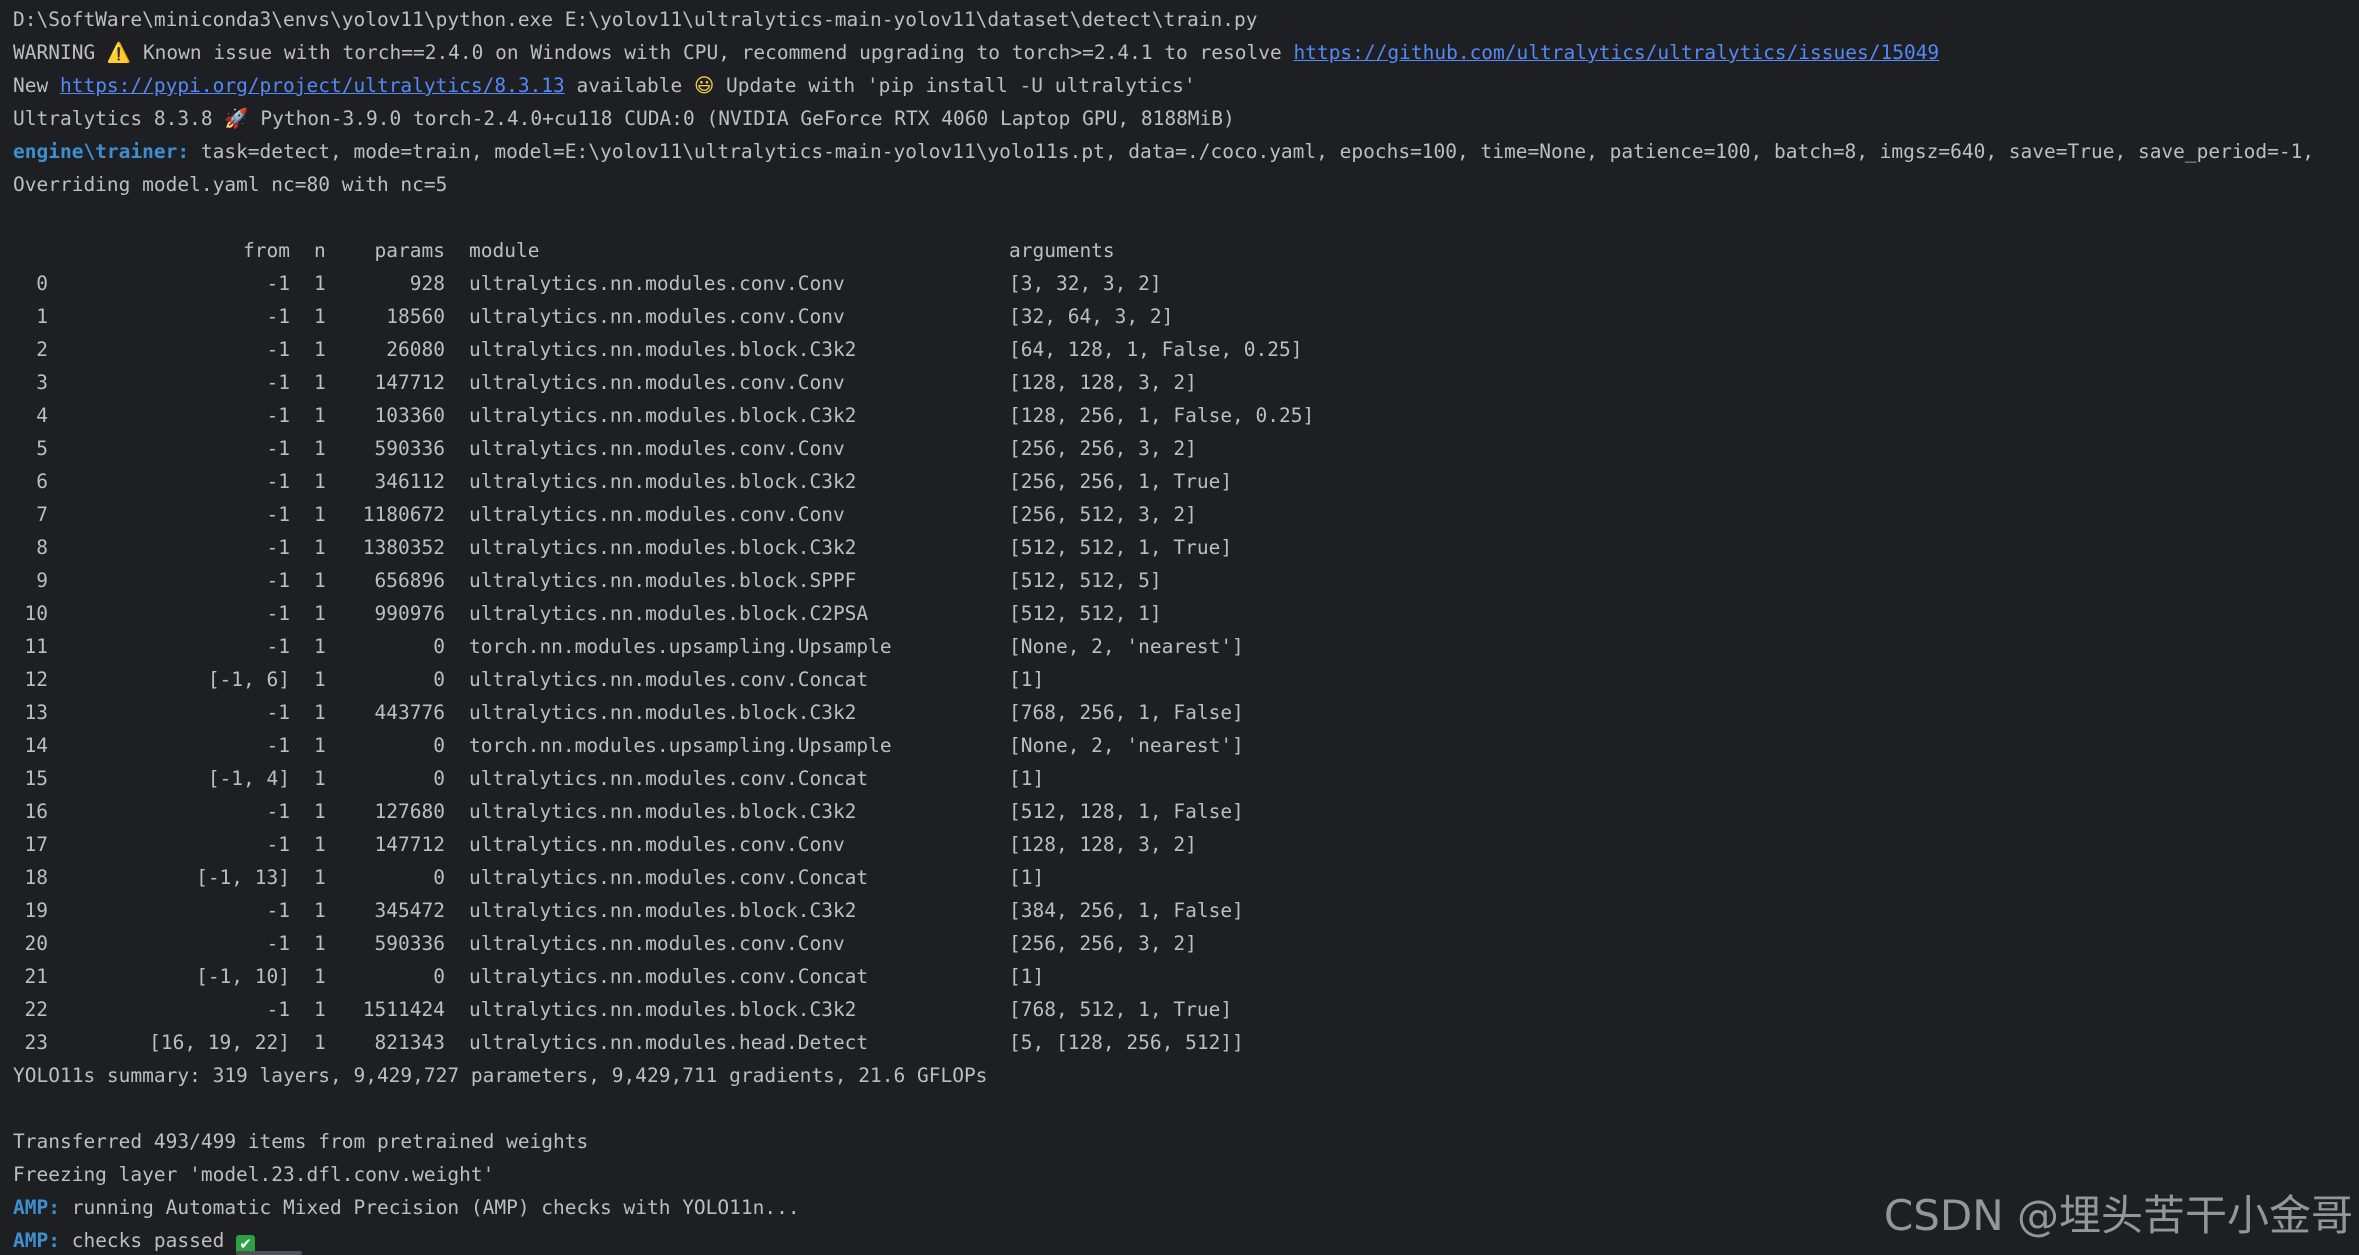 Image resolution: width=2359 pixels, height=1255 pixels. Describe the element at coordinates (42, 316) in the screenshot. I see `layer-index: 1` at that location.